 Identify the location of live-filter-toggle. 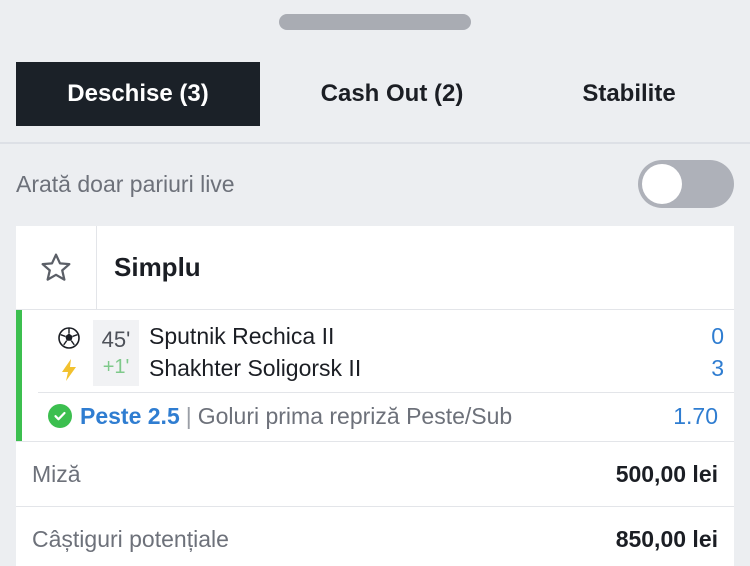
(686, 184).